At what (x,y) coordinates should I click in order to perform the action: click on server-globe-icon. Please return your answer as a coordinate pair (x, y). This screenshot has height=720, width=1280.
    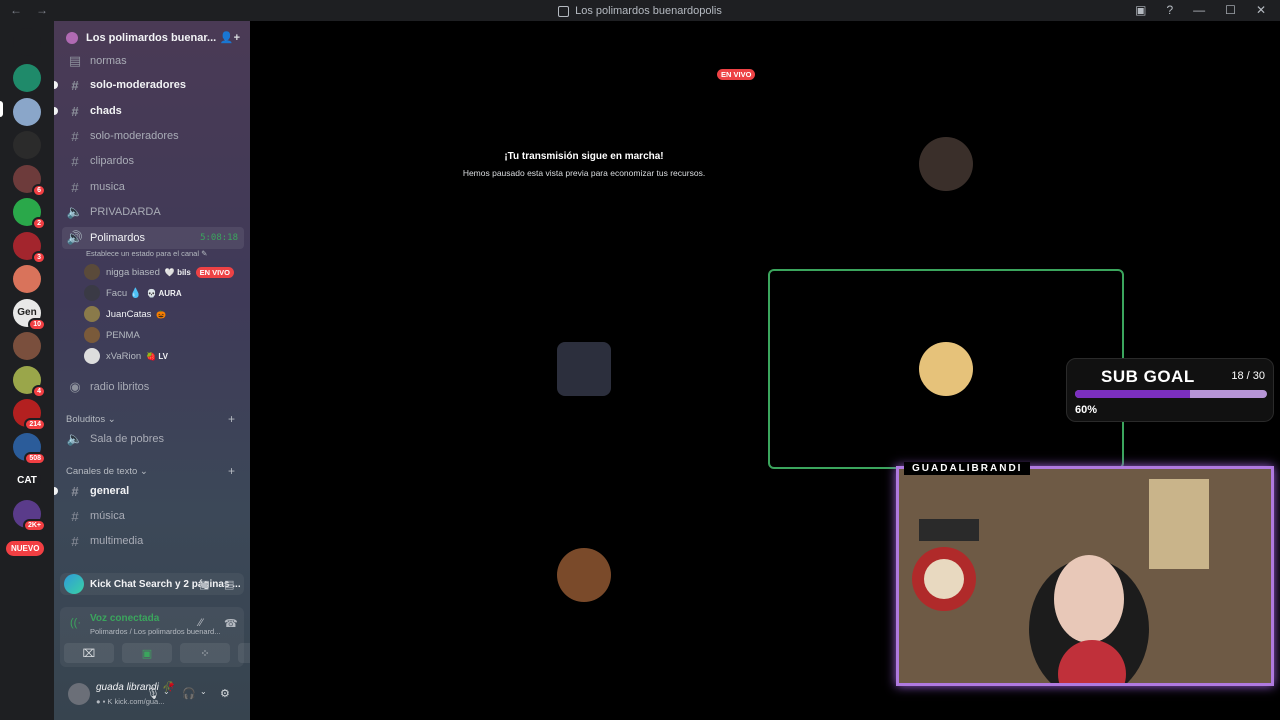
    Looking at the image, I should click on (27, 78).